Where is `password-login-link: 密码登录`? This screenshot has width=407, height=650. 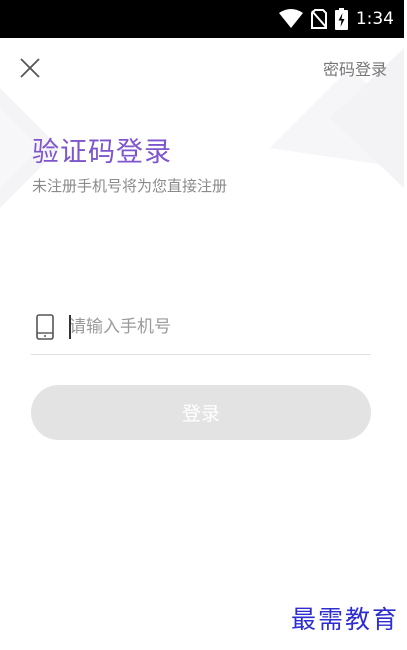 password-login-link: 密码登录 is located at coordinates (355, 68).